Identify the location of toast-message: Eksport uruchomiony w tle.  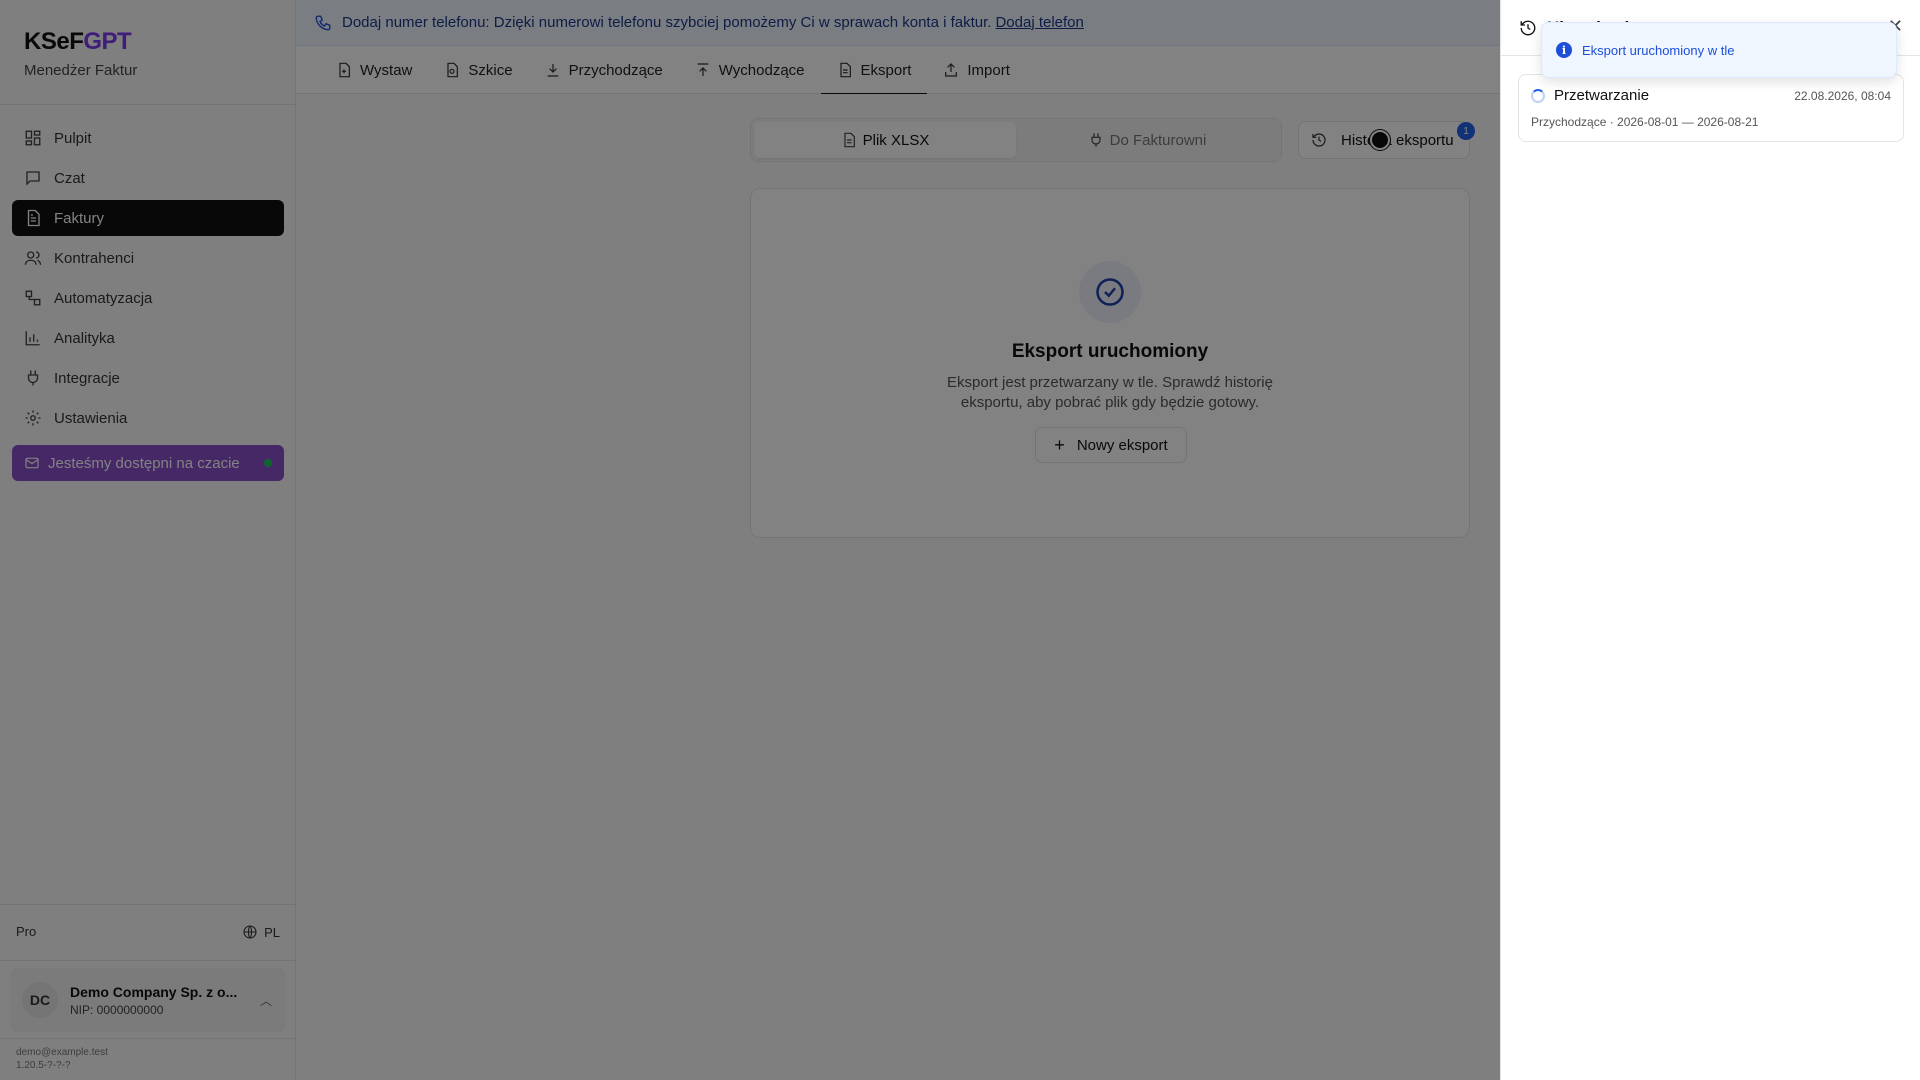
(1658, 50).